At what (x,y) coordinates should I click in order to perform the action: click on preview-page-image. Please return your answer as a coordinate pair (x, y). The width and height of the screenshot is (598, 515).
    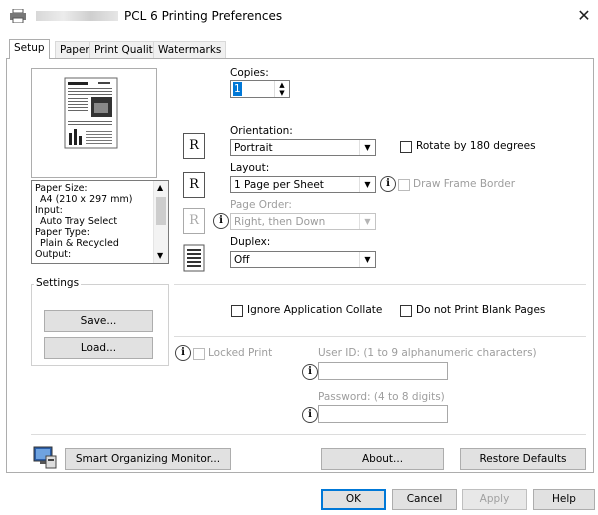
    Looking at the image, I should click on (91, 113).